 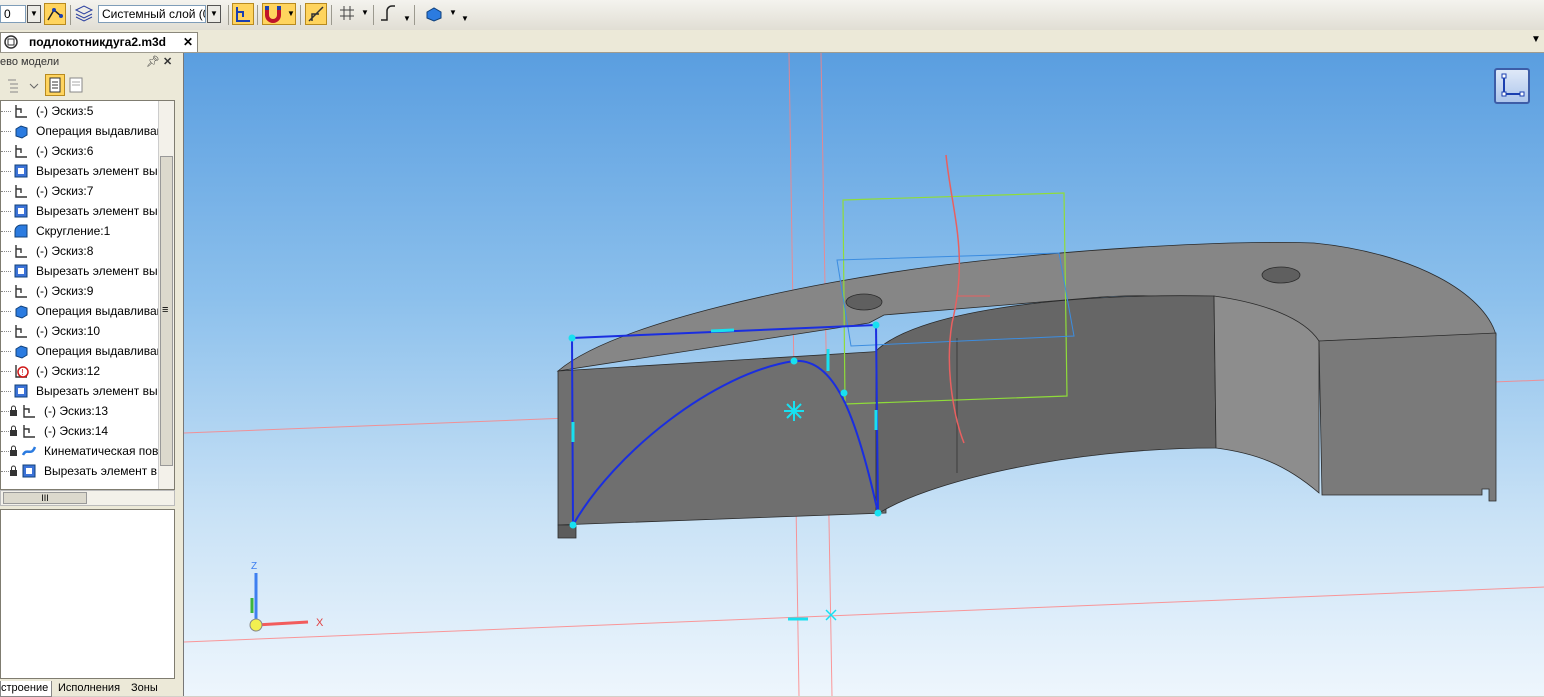 I want to click on hole-left, so click(x=864, y=302).